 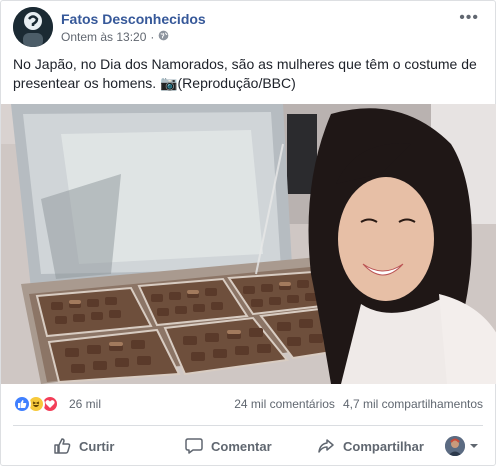 I want to click on action-bar: Curtir Comentar Compartilhar, so click(x=248, y=446).